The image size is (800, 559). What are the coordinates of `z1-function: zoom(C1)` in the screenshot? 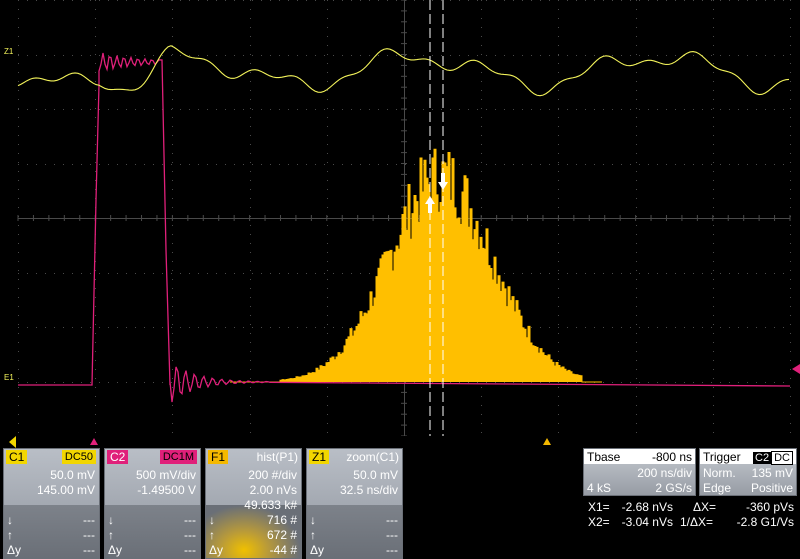 It's located at (372, 457).